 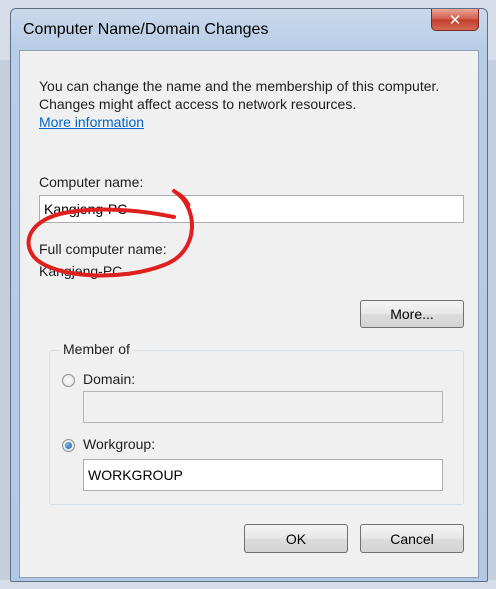 I want to click on close-button: ✕, so click(x=455, y=20).